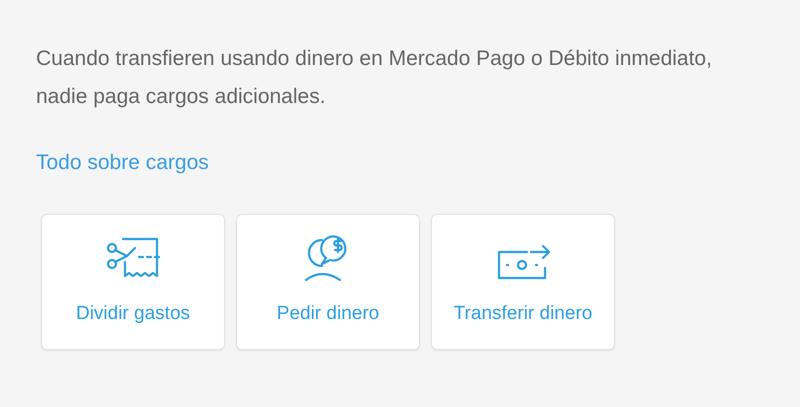 This screenshot has height=407, width=800. Describe the element at coordinates (523, 262) in the screenshot. I see `banknote-arrow-icon` at that location.